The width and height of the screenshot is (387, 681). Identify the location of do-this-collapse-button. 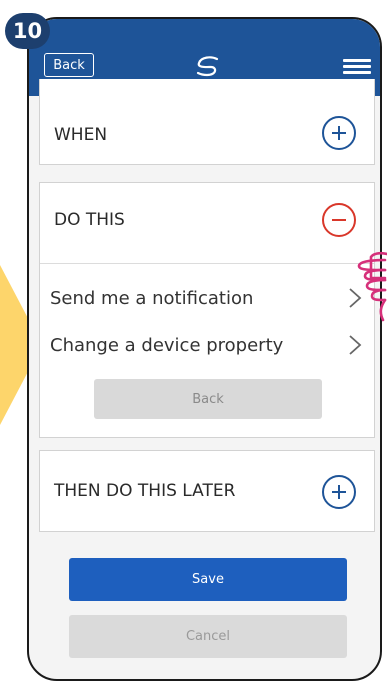
(339, 220).